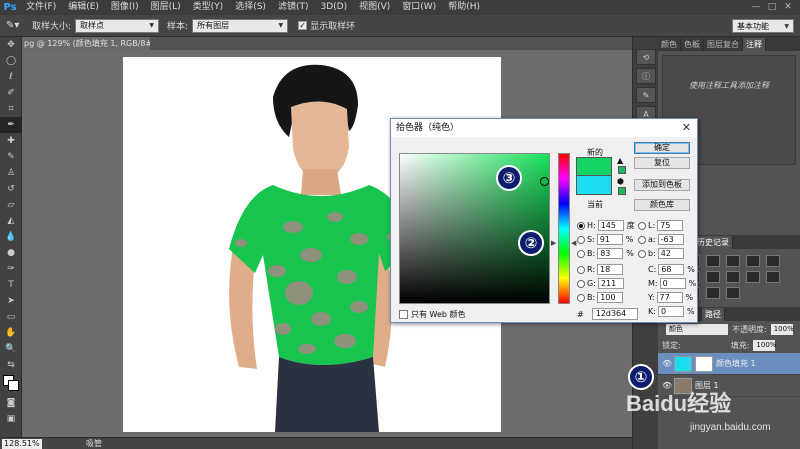  I want to click on lab-a-input: -63, so click(670, 239).